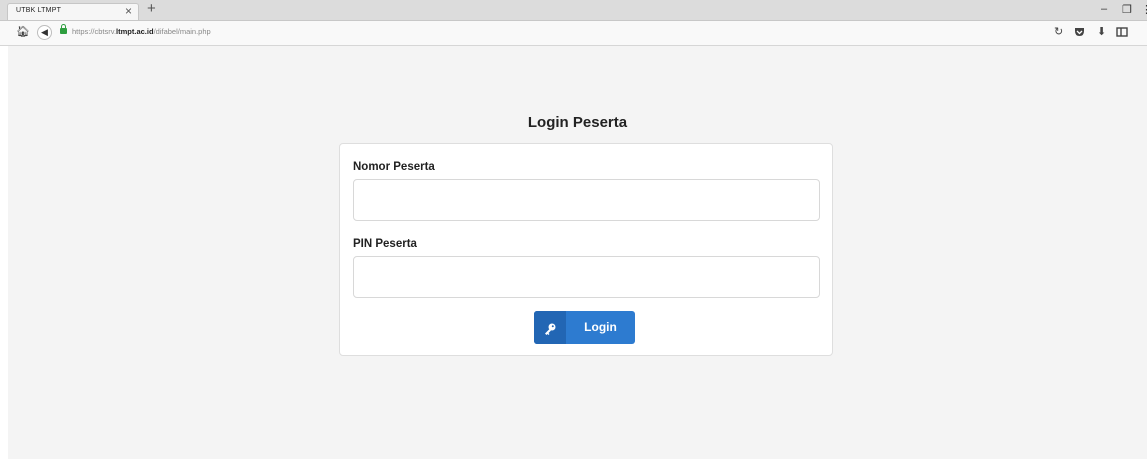 The width and height of the screenshot is (1147, 459). What do you see at coordinates (151, 9) in the screenshot?
I see `new-tab-button: +` at bounding box center [151, 9].